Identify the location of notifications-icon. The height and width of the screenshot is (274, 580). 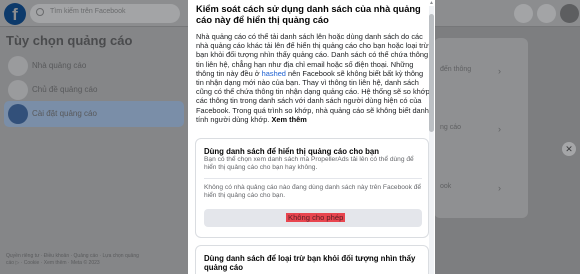
(546, 13).